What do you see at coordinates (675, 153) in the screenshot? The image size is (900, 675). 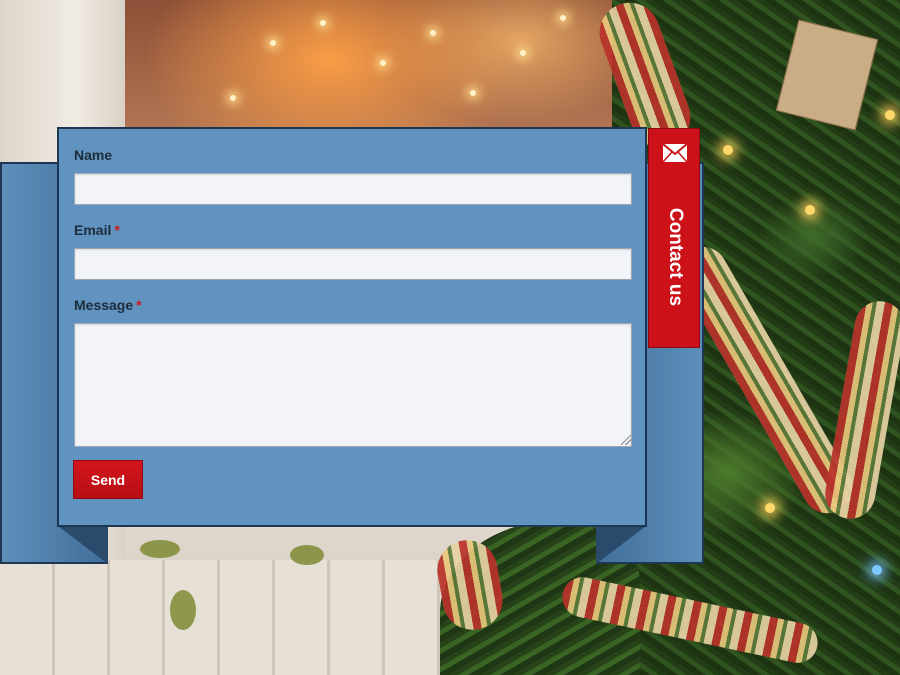 I see `envelope-icon` at bounding box center [675, 153].